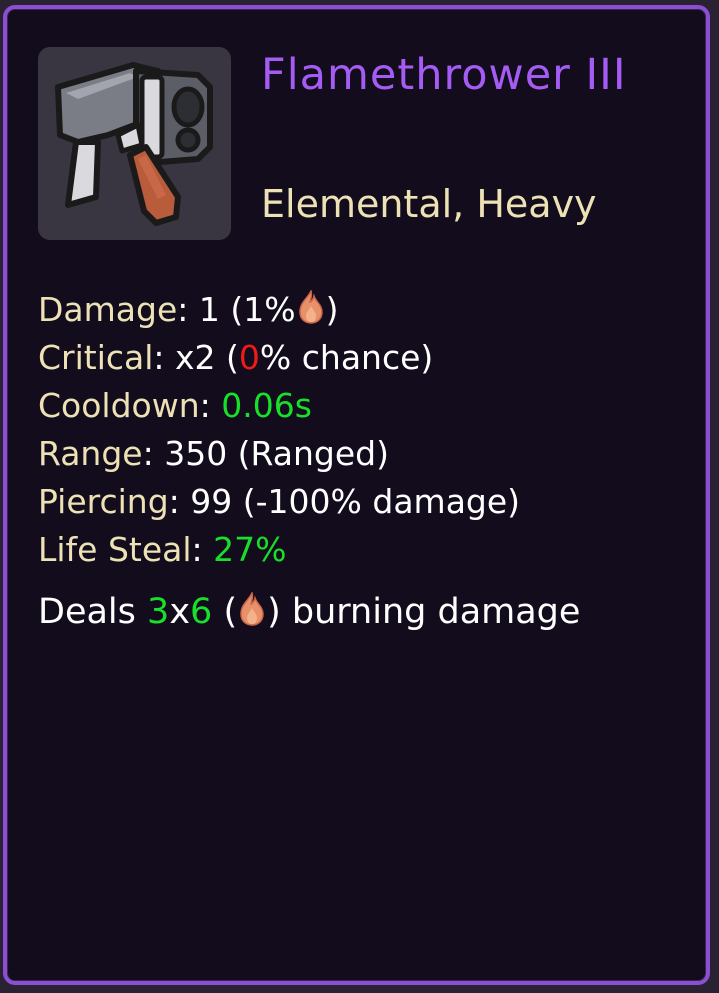 This screenshot has height=993, width=719. Describe the element at coordinates (429, 204) in the screenshot. I see `item-tags: Elemental, Heavy` at that location.